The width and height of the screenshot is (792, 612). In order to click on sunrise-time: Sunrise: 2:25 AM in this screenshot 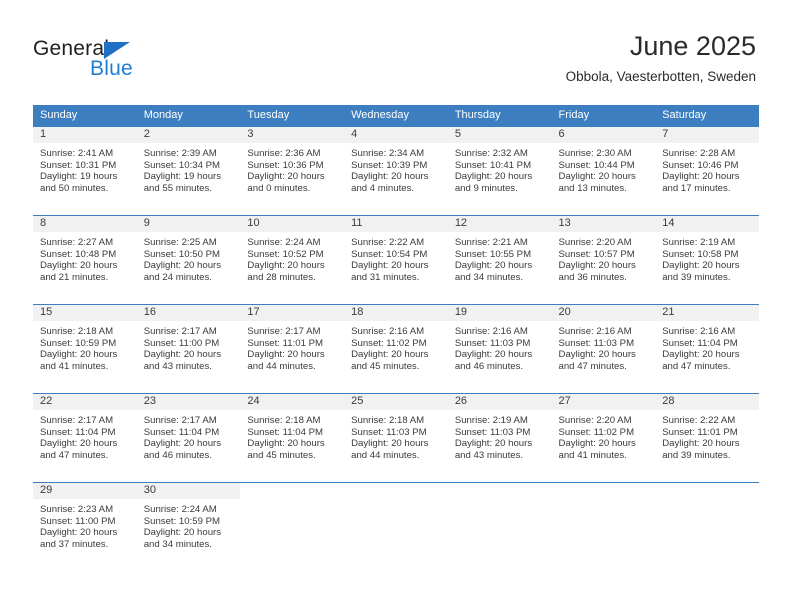, I will do `click(180, 242)`.